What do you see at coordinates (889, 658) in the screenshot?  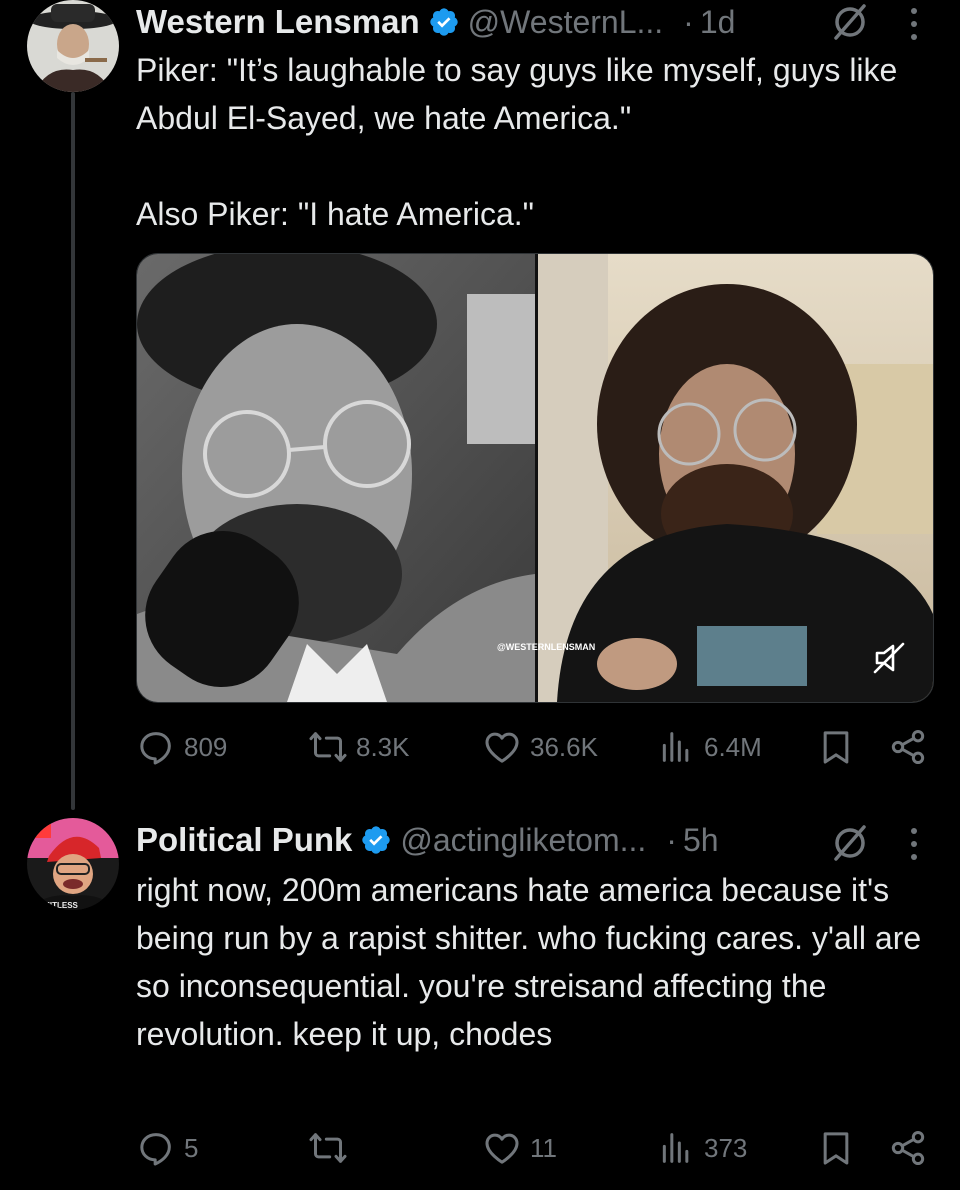 I see `speaker-muted-icon` at bounding box center [889, 658].